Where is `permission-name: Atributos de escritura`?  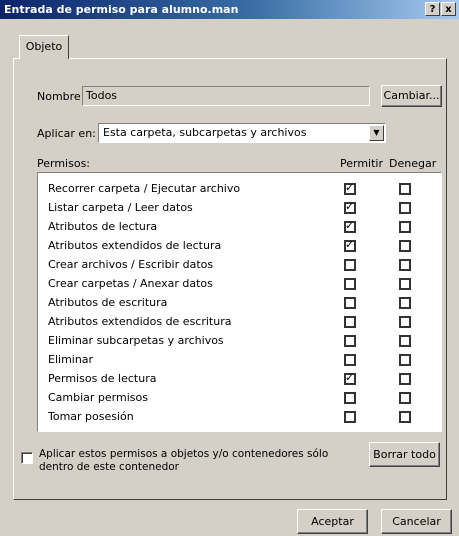 permission-name: Atributos de escritura is located at coordinates (108, 302).